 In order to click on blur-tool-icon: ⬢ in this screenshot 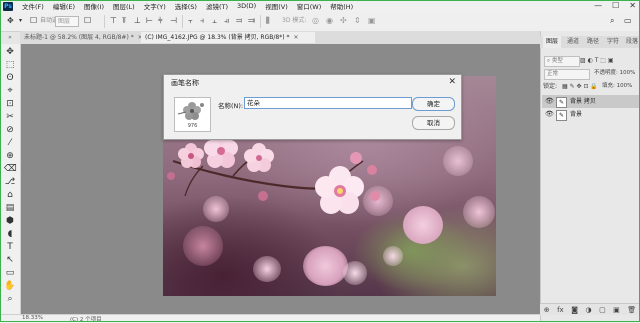, I will do `click(10, 221)`.